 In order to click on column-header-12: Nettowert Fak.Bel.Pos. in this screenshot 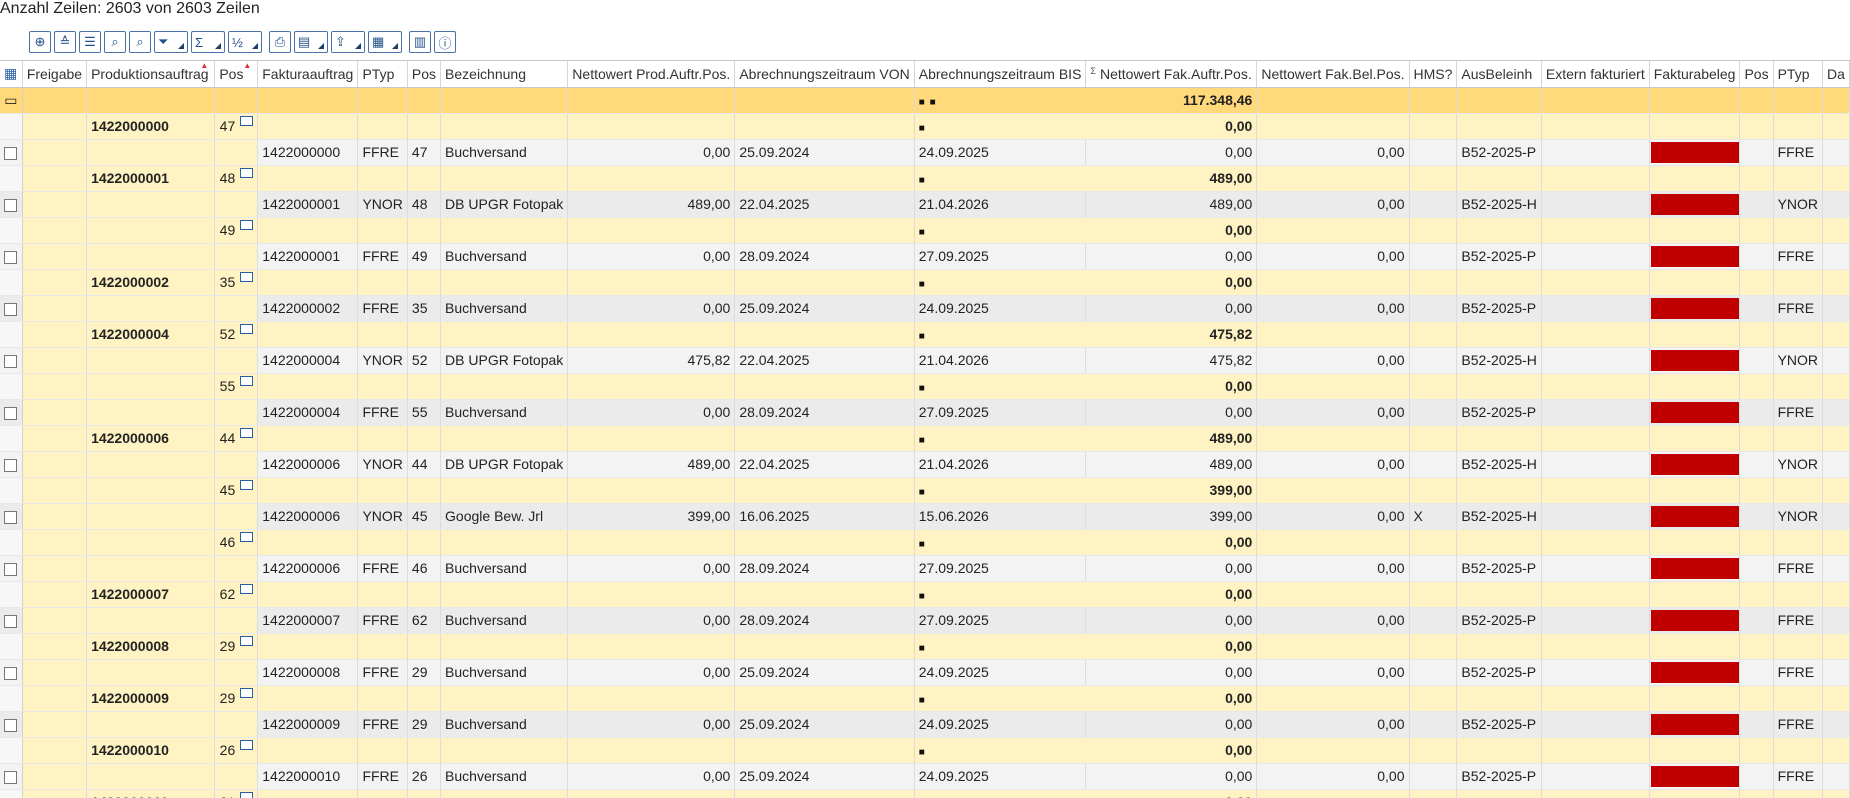, I will do `click(1333, 74)`.